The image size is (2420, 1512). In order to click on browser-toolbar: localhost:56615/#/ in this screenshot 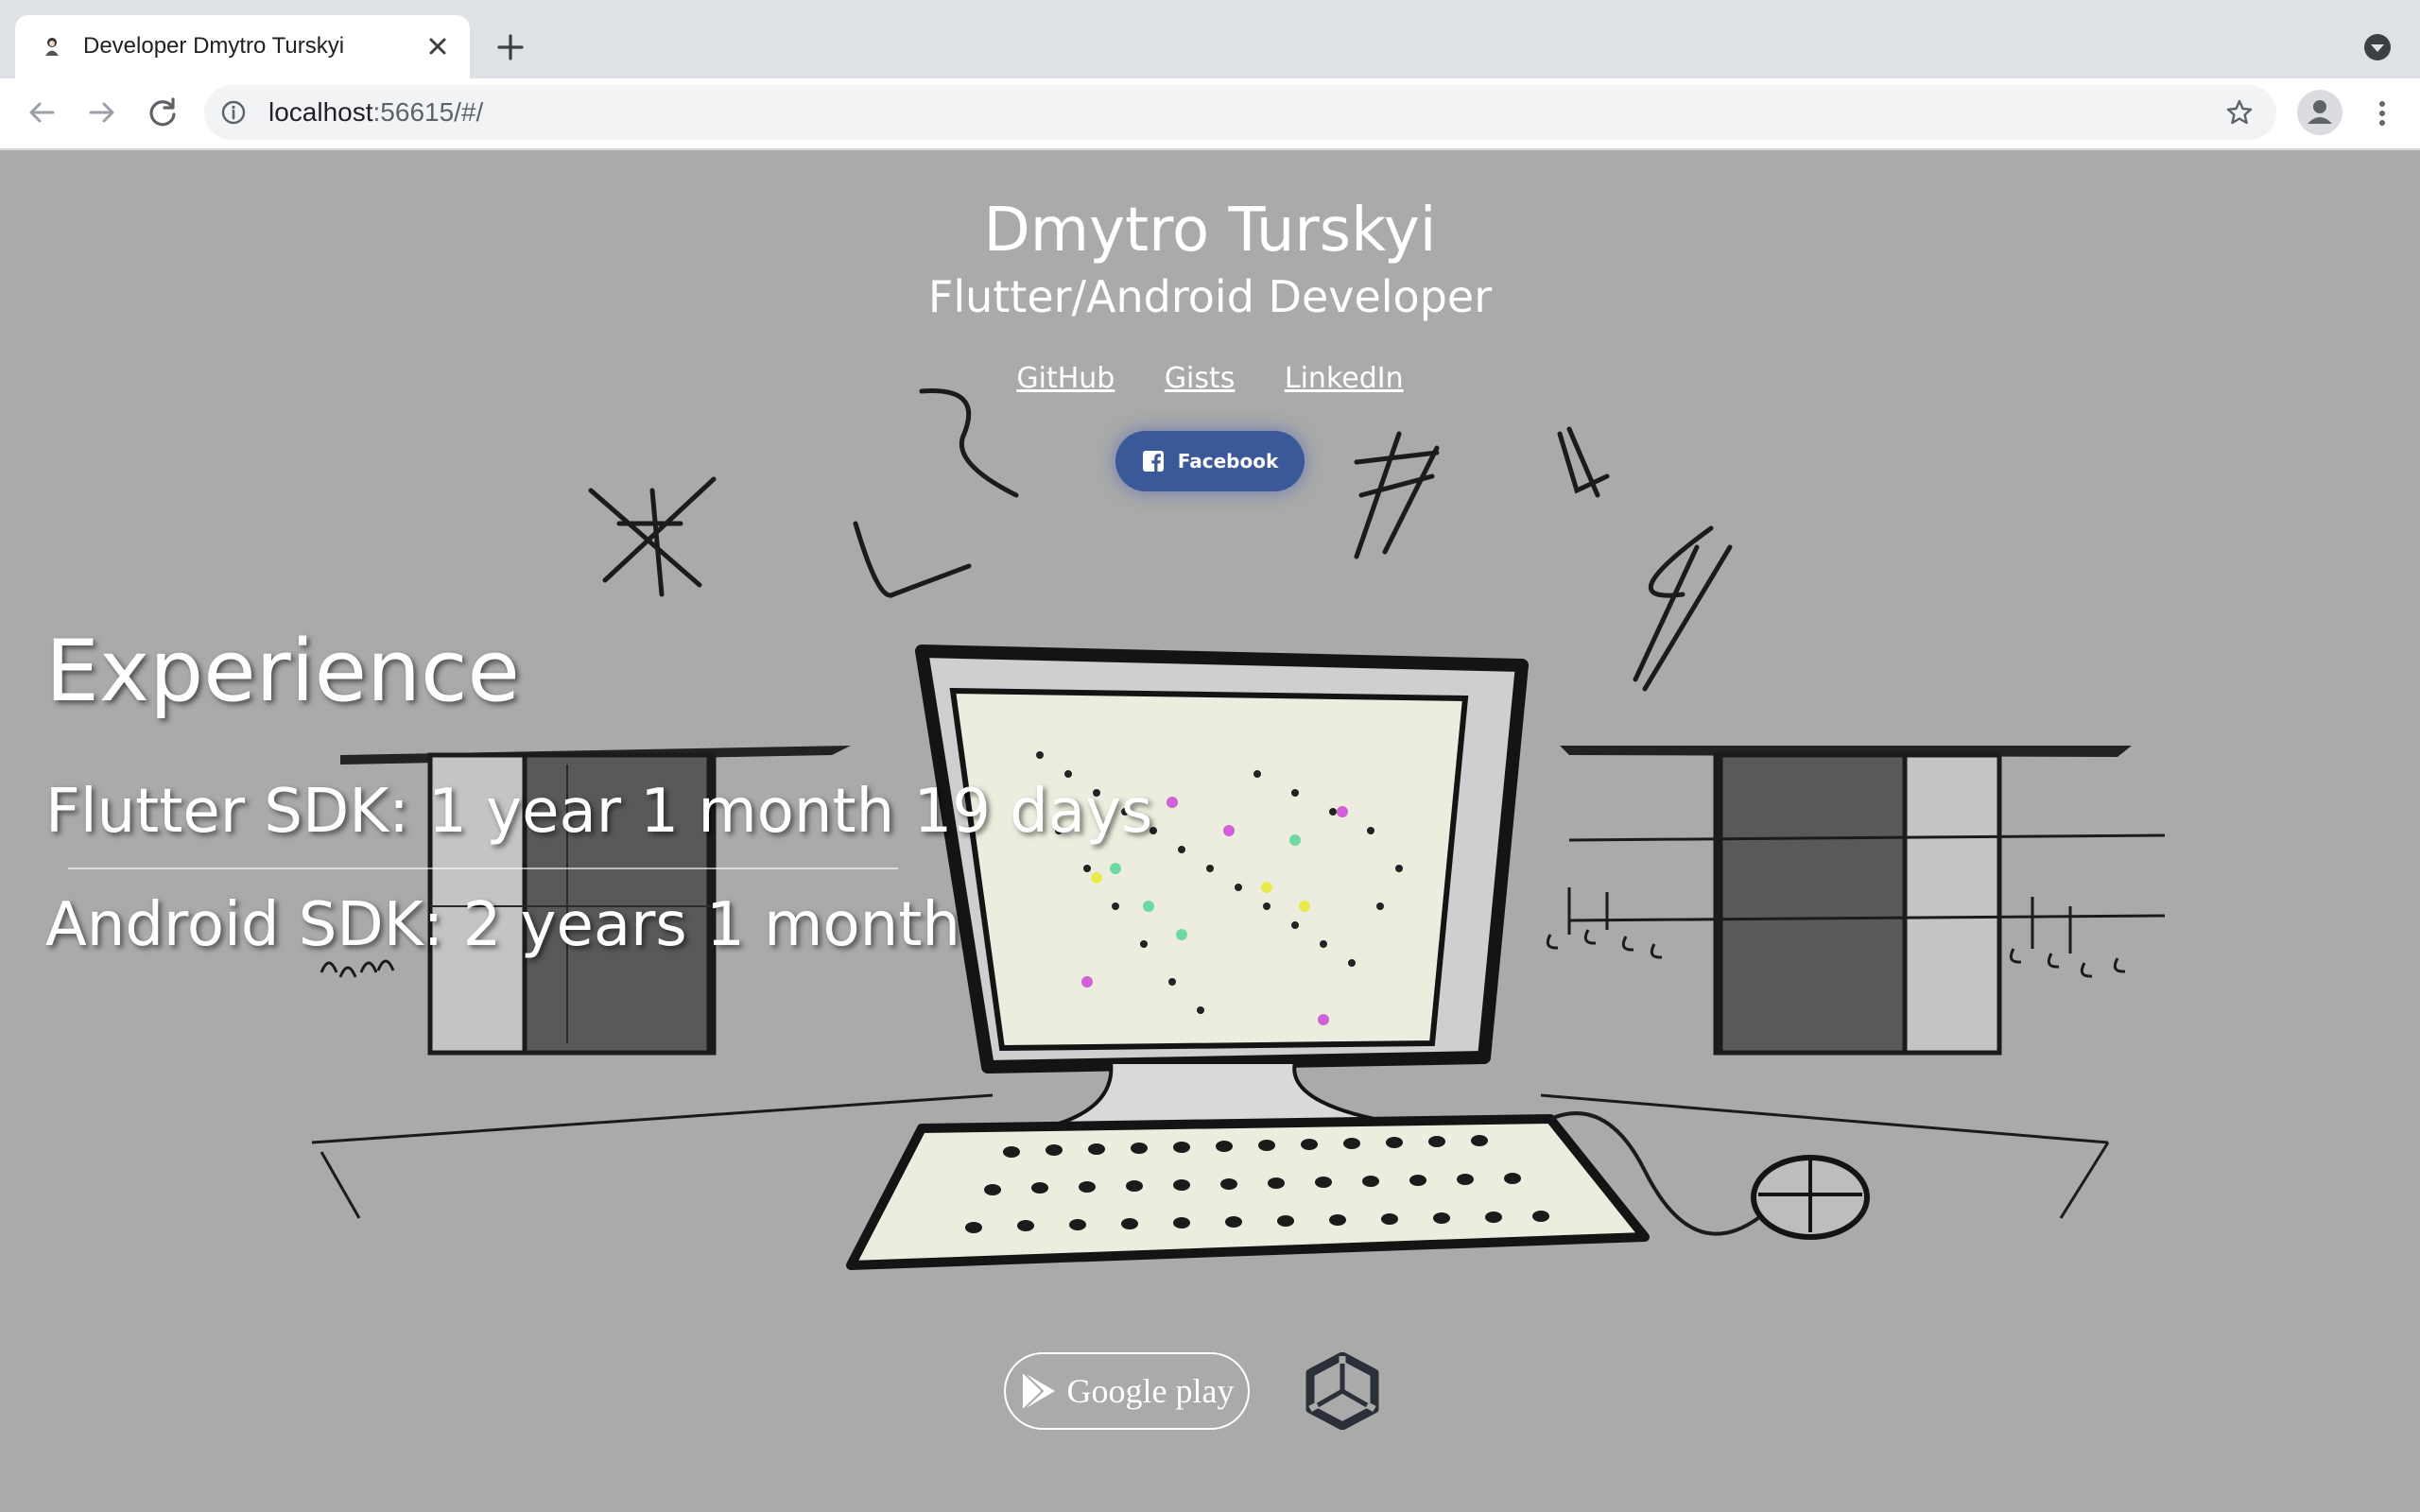, I will do `click(1210, 114)`.